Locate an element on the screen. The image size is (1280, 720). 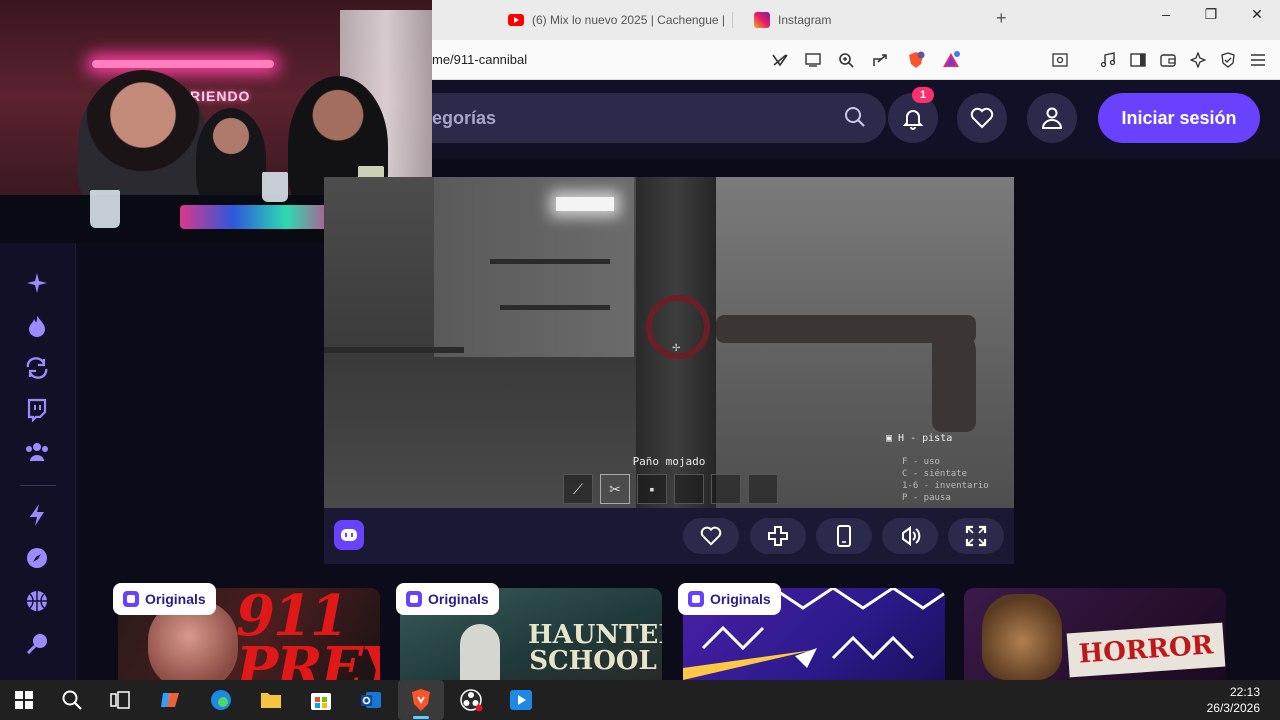
sidebar-item-trending is located at coordinates (37, 326).